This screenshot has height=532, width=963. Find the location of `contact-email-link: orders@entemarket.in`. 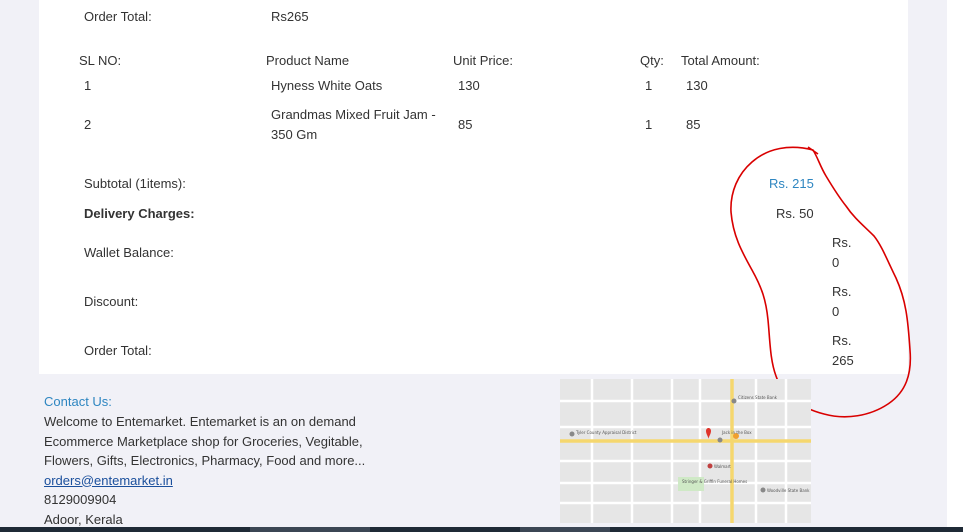

contact-email-link: orders@entemarket.in is located at coordinates (108, 480).